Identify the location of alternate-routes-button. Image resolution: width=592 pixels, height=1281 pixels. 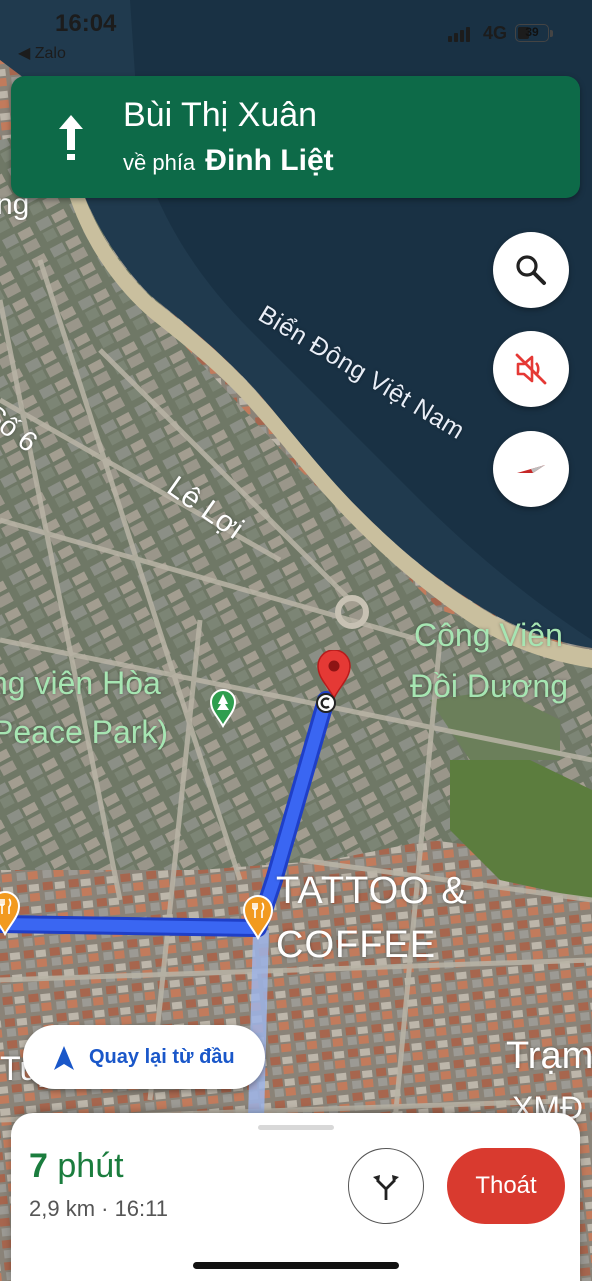
(386, 1186).